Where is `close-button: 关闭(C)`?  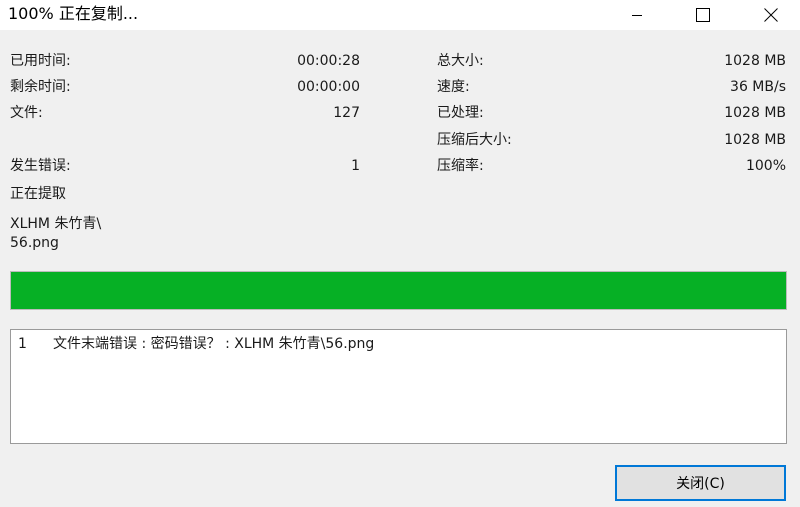 close-button: 关闭(C) is located at coordinates (700, 483).